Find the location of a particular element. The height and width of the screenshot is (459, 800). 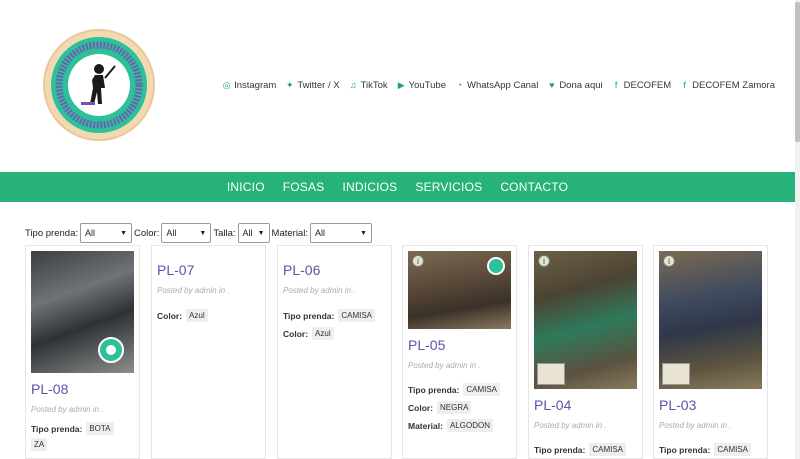

attr-tag: BOTA is located at coordinates (100, 428).